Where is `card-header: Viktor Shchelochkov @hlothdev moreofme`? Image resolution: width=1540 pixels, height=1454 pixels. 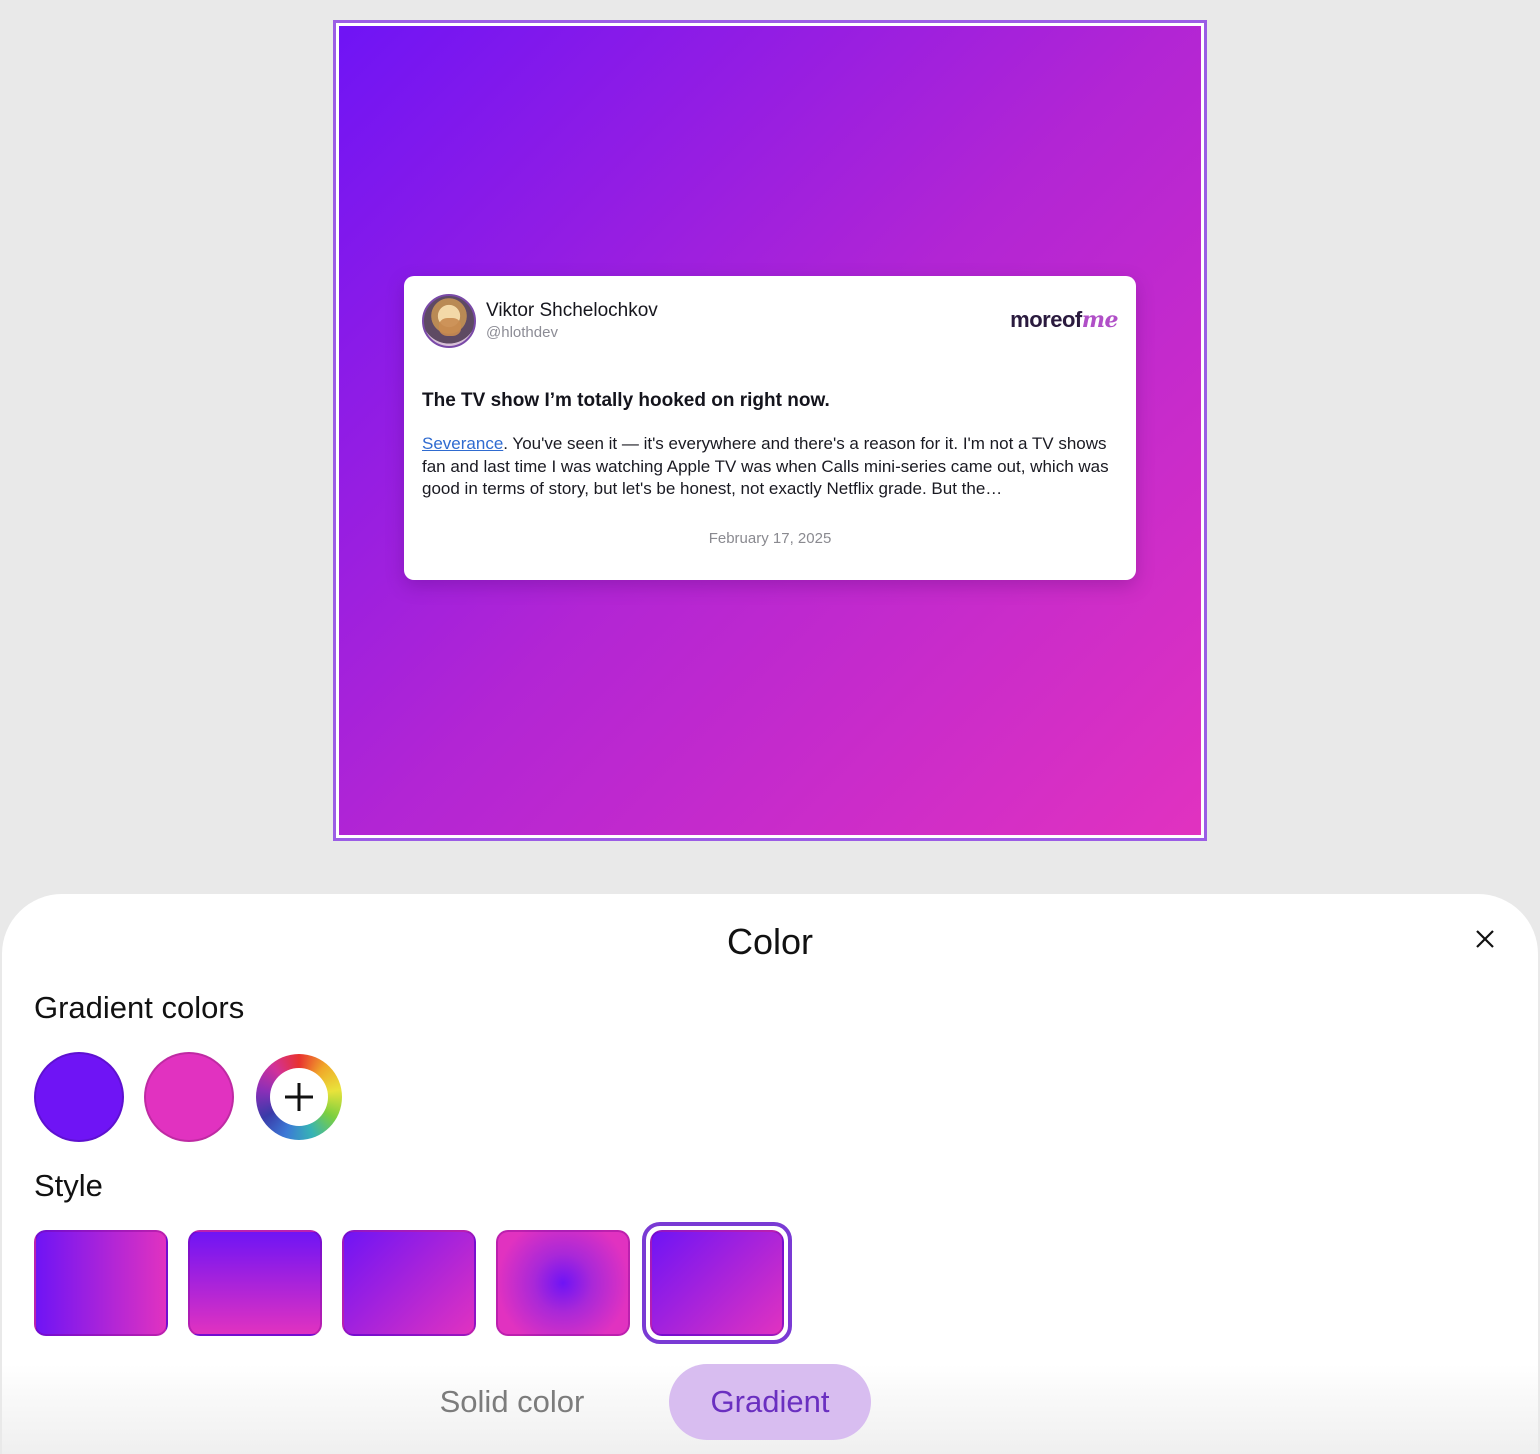 card-header: Viktor Shchelochkov @hlothdev moreofme is located at coordinates (770, 321).